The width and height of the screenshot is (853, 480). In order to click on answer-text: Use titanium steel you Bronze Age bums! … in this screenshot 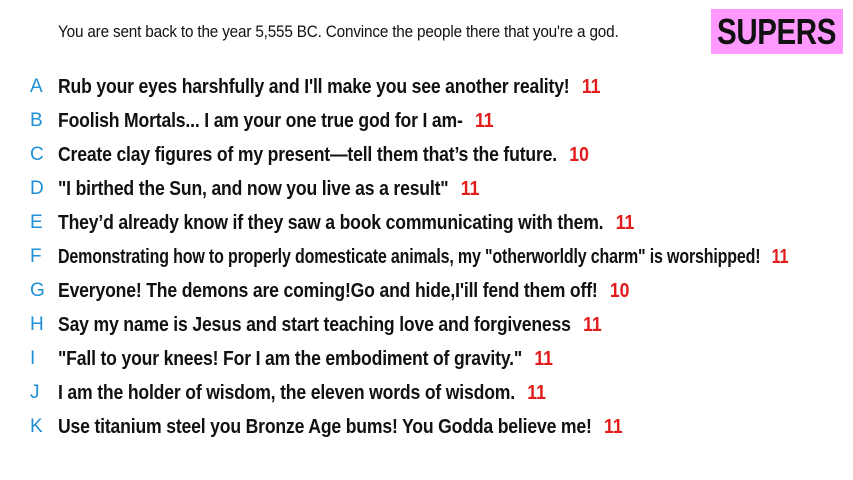, I will do `click(325, 426)`.